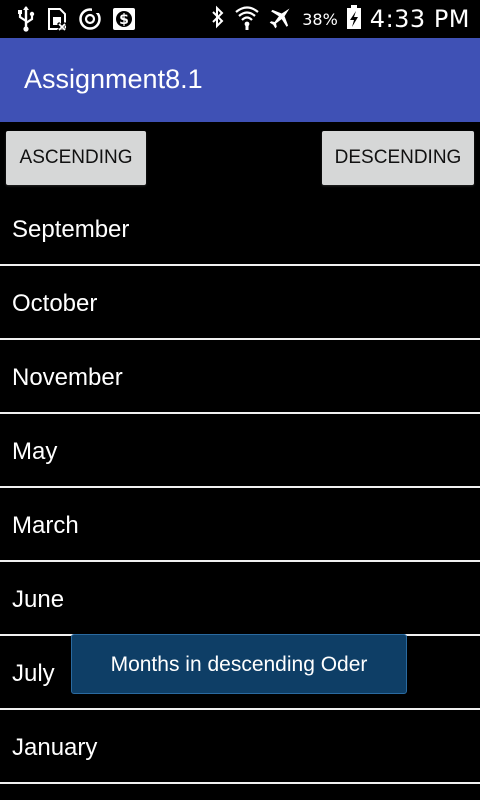 The height and width of the screenshot is (800, 480). Describe the element at coordinates (76, 19) in the screenshot. I see `status-bar-notifications: $` at that location.